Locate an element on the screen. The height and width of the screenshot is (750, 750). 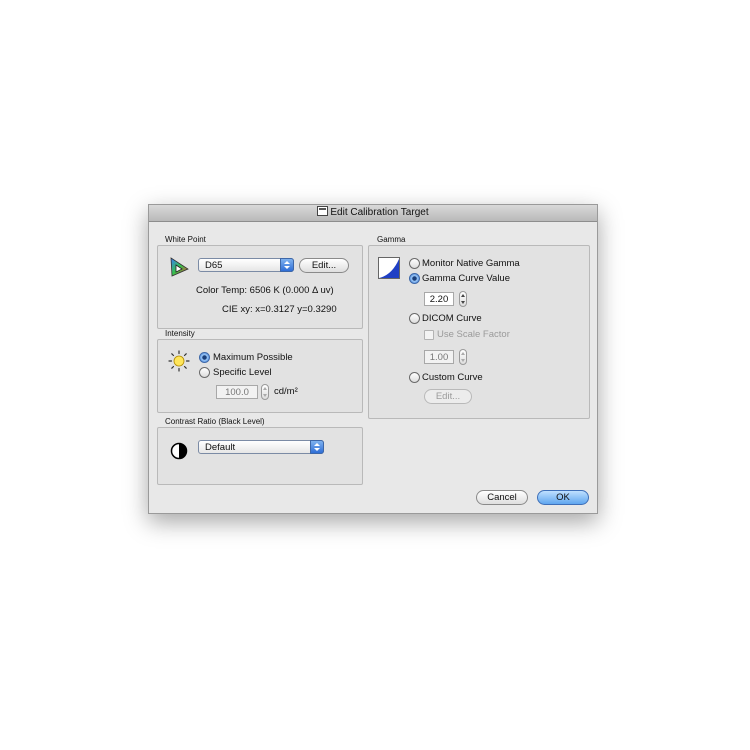
gamma-label: Gamma is located at coordinates (391, 239).